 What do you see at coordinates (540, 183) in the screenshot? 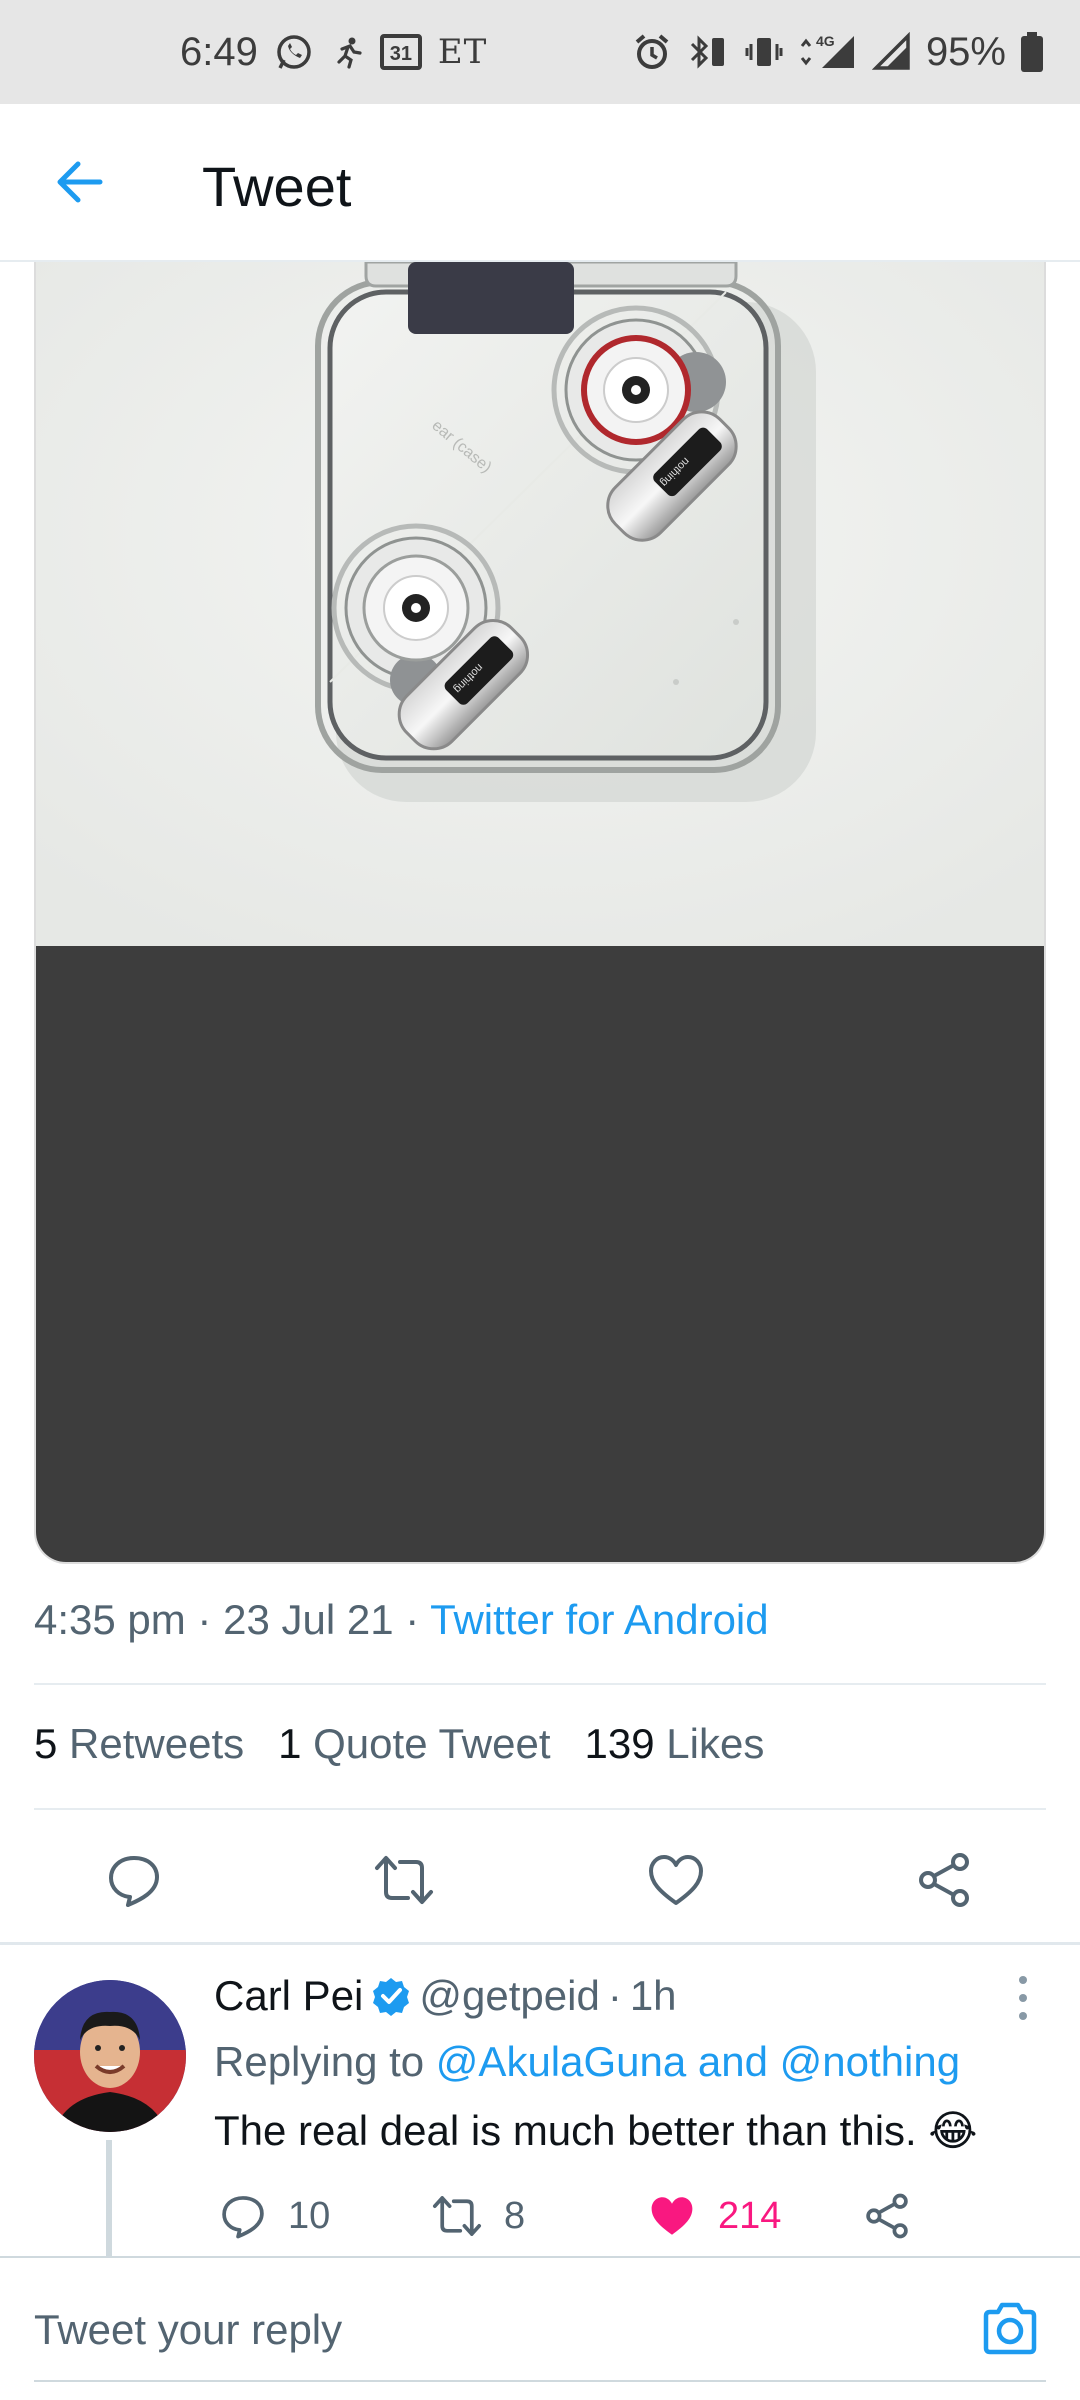
I see `app-header: Tweet` at bounding box center [540, 183].